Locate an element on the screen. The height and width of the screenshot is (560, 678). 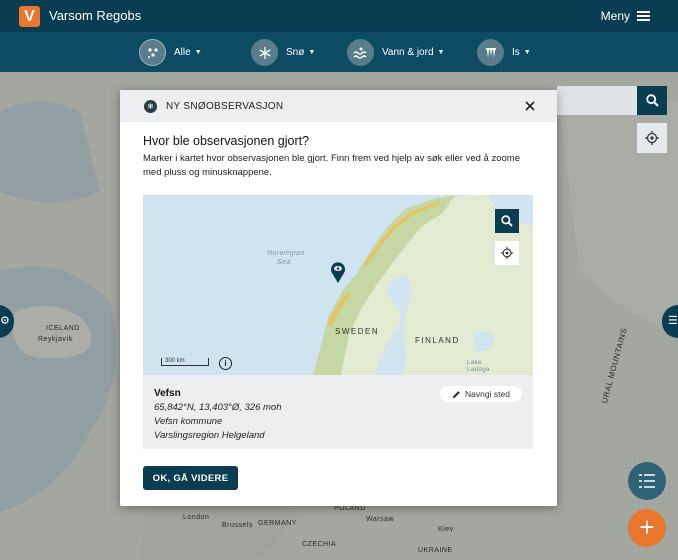
filter-all-label: Alle is located at coordinates (182, 52).